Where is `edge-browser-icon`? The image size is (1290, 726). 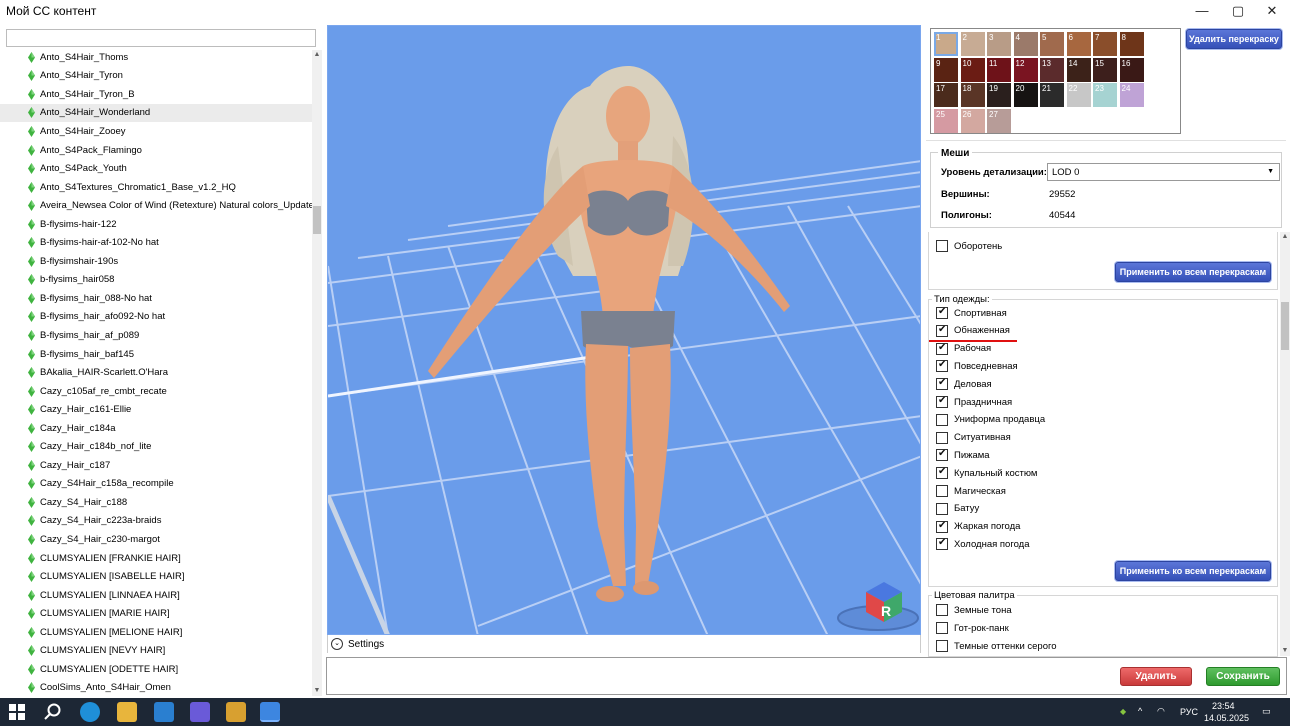 edge-browser-icon is located at coordinates (90, 712).